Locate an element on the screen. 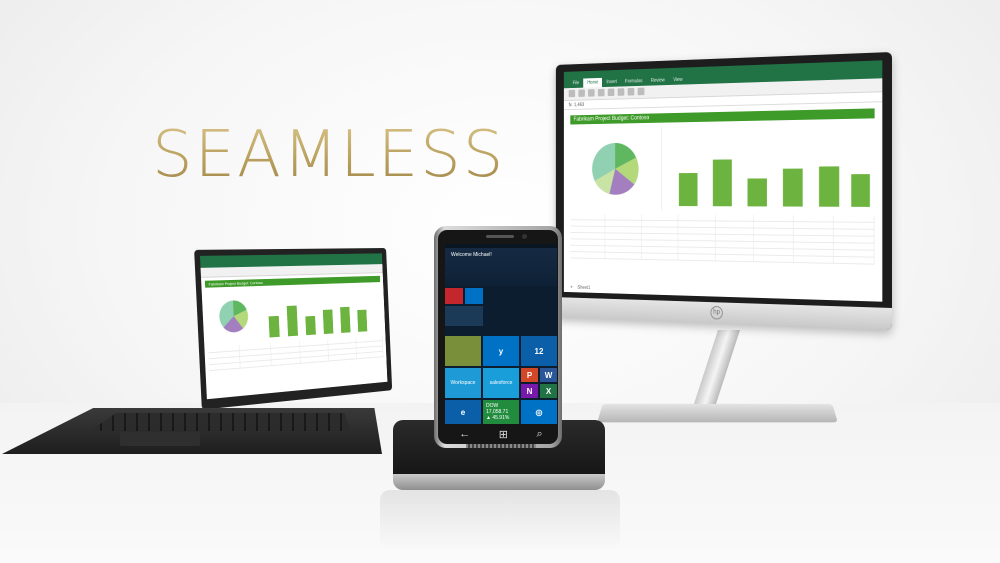 The height and width of the screenshot is (563, 1000). formula-value: 1,463 is located at coordinates (579, 105).